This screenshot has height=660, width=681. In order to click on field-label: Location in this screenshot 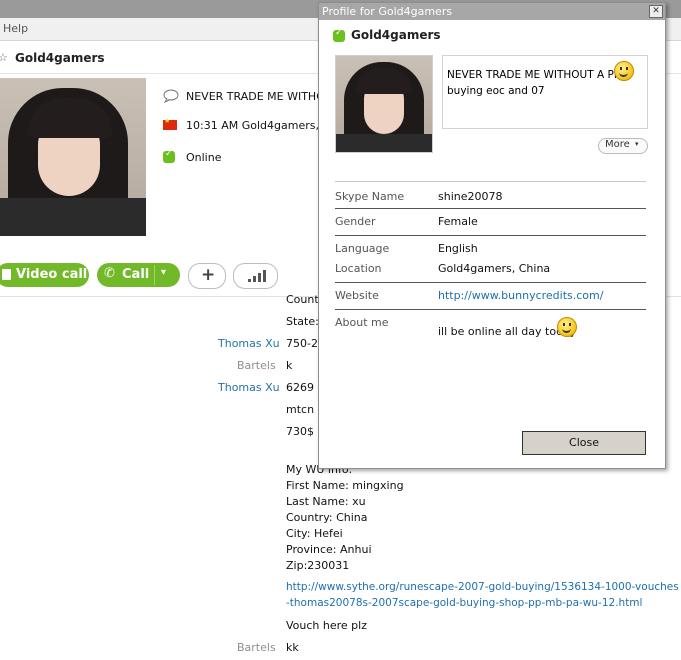, I will do `click(358, 268)`.